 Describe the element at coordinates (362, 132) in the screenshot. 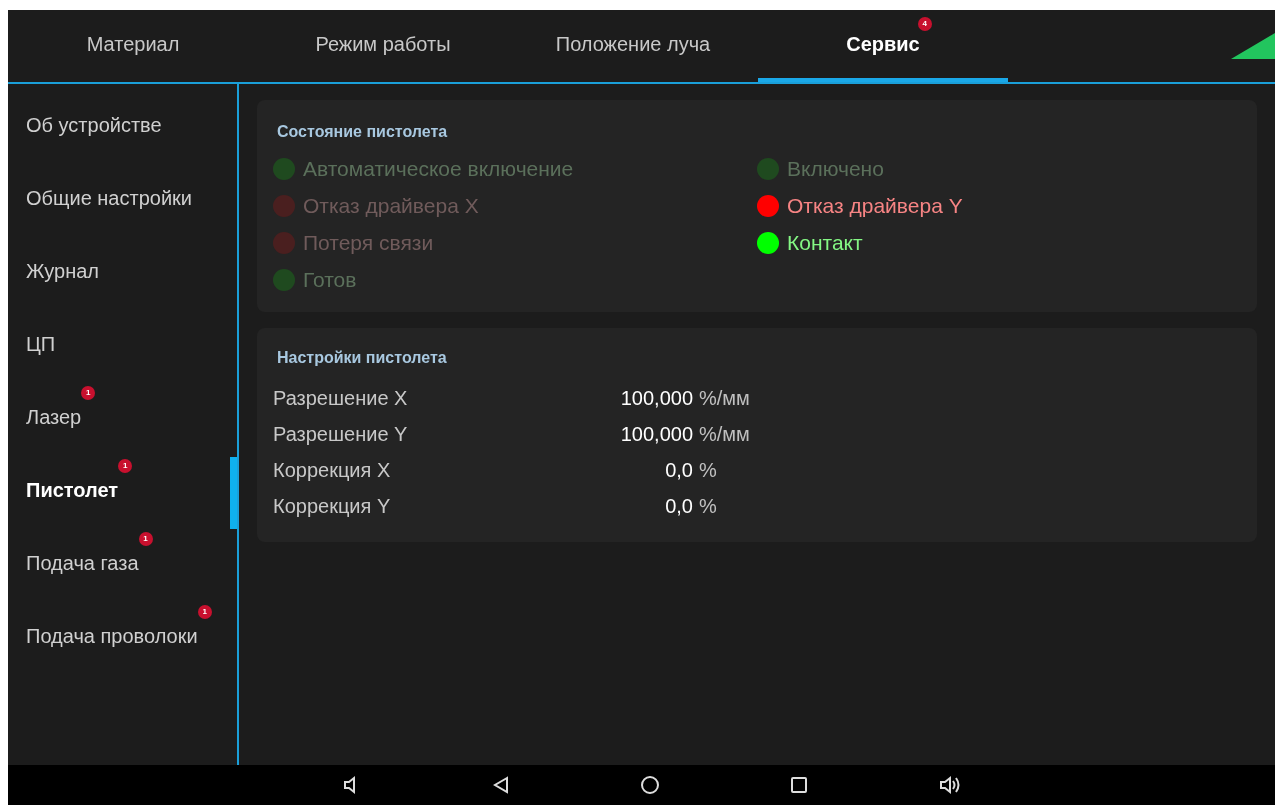

I see `panel-title: Состояние пистолета` at that location.